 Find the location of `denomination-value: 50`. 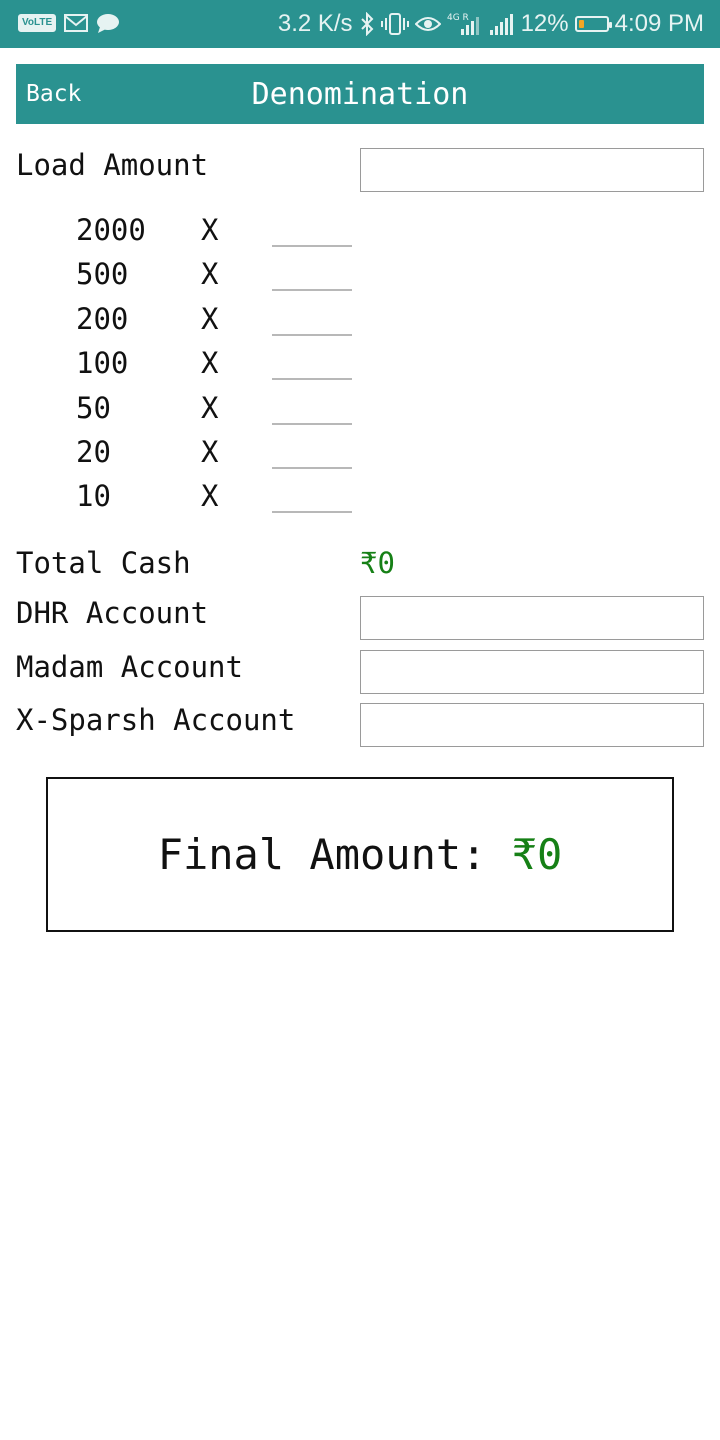

denomination-value: 50 is located at coordinates (93, 408).